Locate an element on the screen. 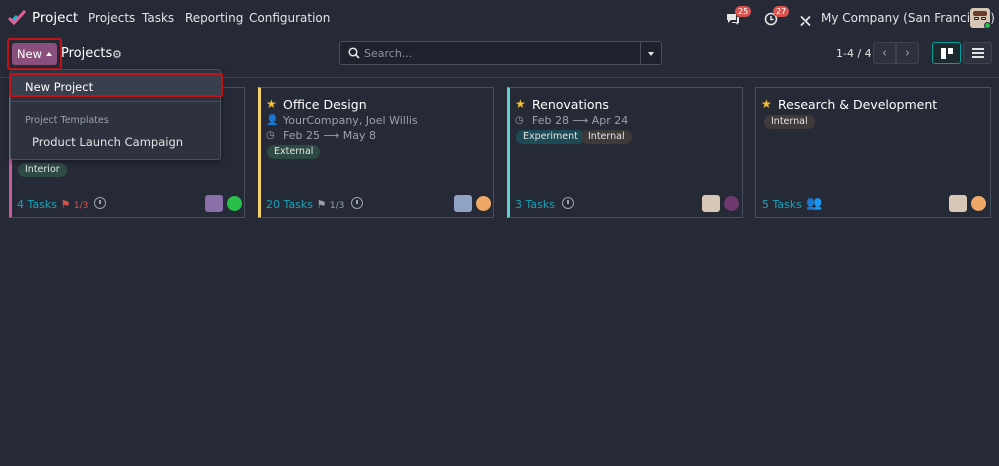  pager-previous-button: ‹ is located at coordinates (884, 53).